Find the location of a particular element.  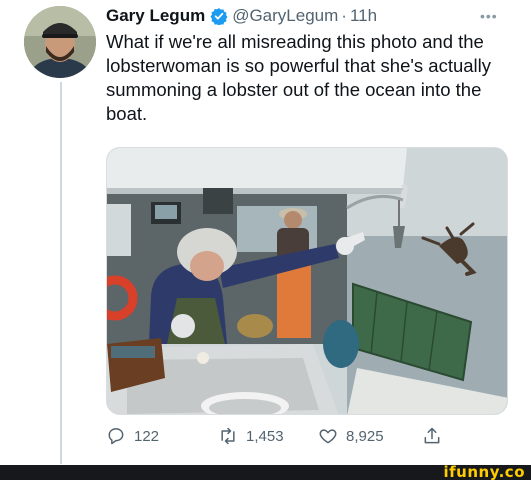

more-options-icon: ••• is located at coordinates (489, 16).